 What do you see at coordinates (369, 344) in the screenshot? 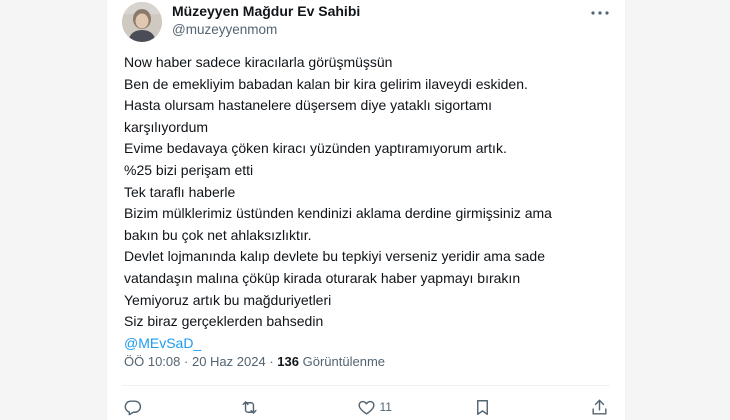
I see `mention-link: @MEvSaD_` at bounding box center [369, 344].